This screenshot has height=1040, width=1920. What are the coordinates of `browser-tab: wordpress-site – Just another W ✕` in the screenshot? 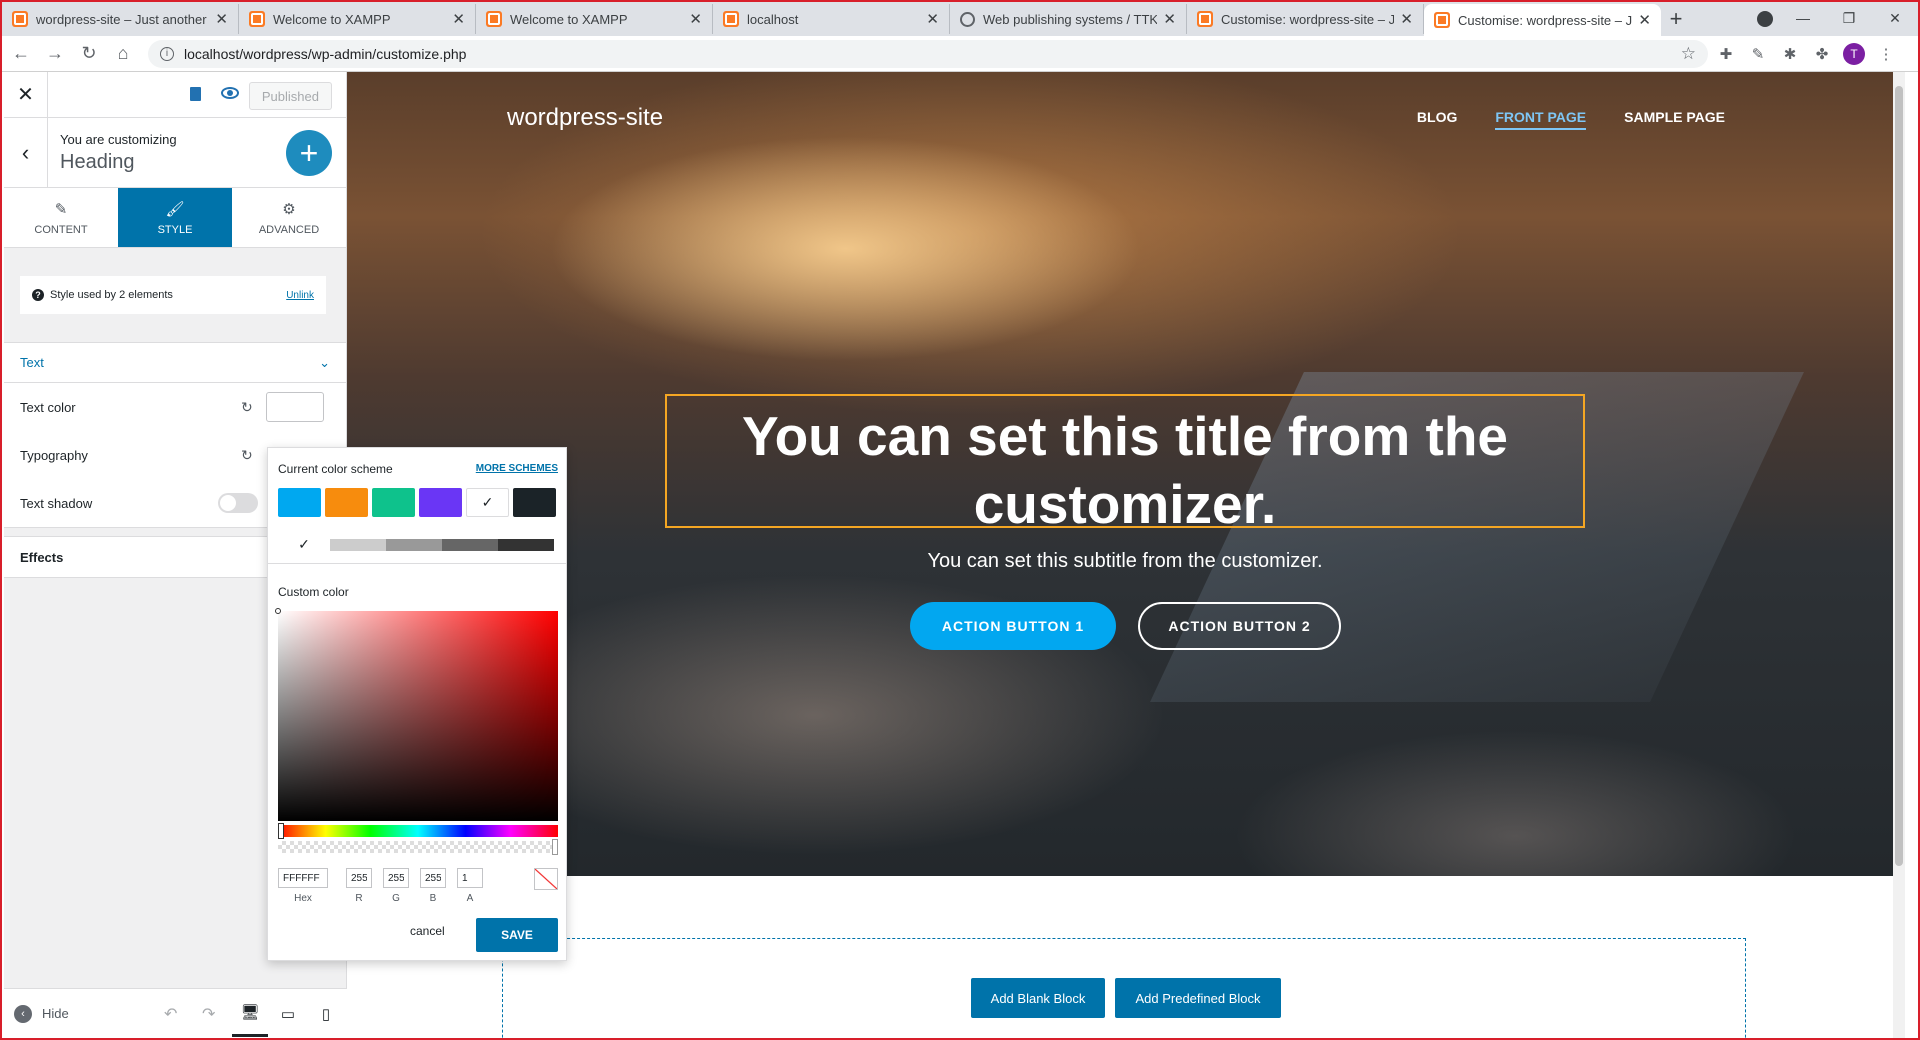 It's located at (120, 19).